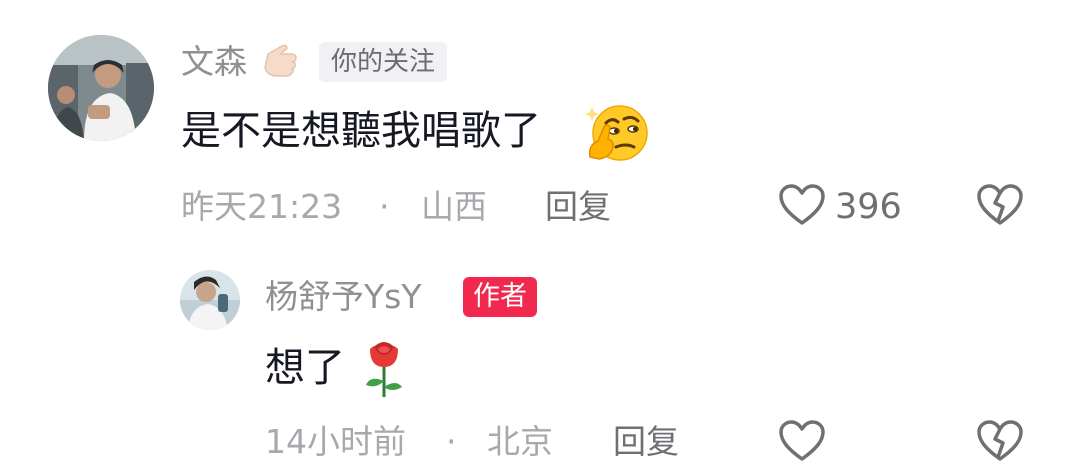 The image size is (1079, 472). What do you see at coordinates (454, 206) in the screenshot?
I see `comment-location: 山西` at bounding box center [454, 206].